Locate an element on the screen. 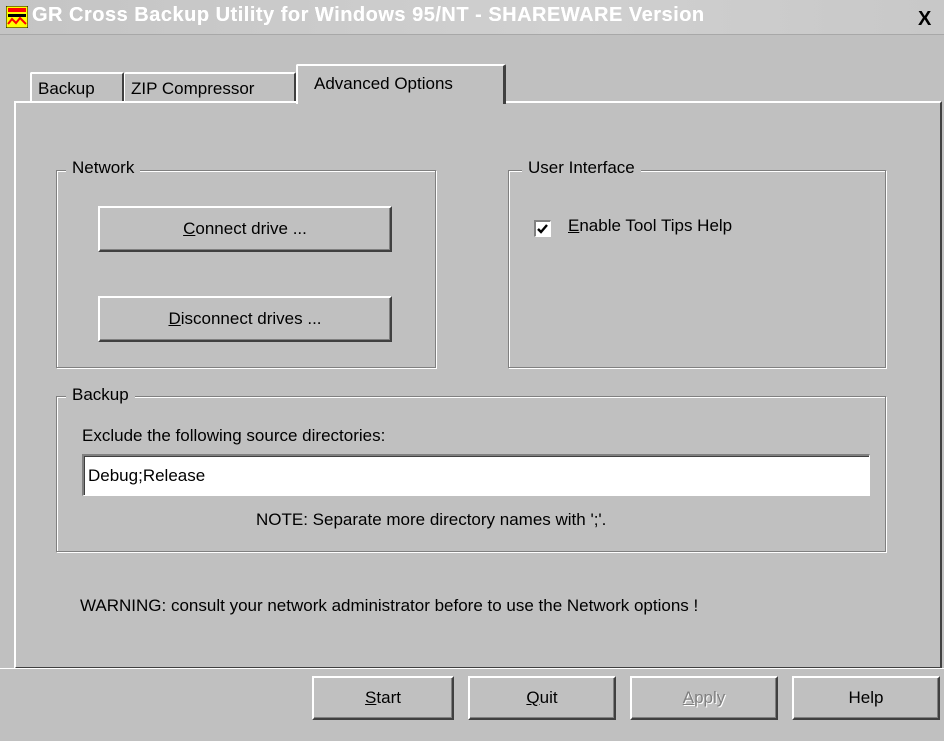  quit-button: Quit is located at coordinates (542, 698).